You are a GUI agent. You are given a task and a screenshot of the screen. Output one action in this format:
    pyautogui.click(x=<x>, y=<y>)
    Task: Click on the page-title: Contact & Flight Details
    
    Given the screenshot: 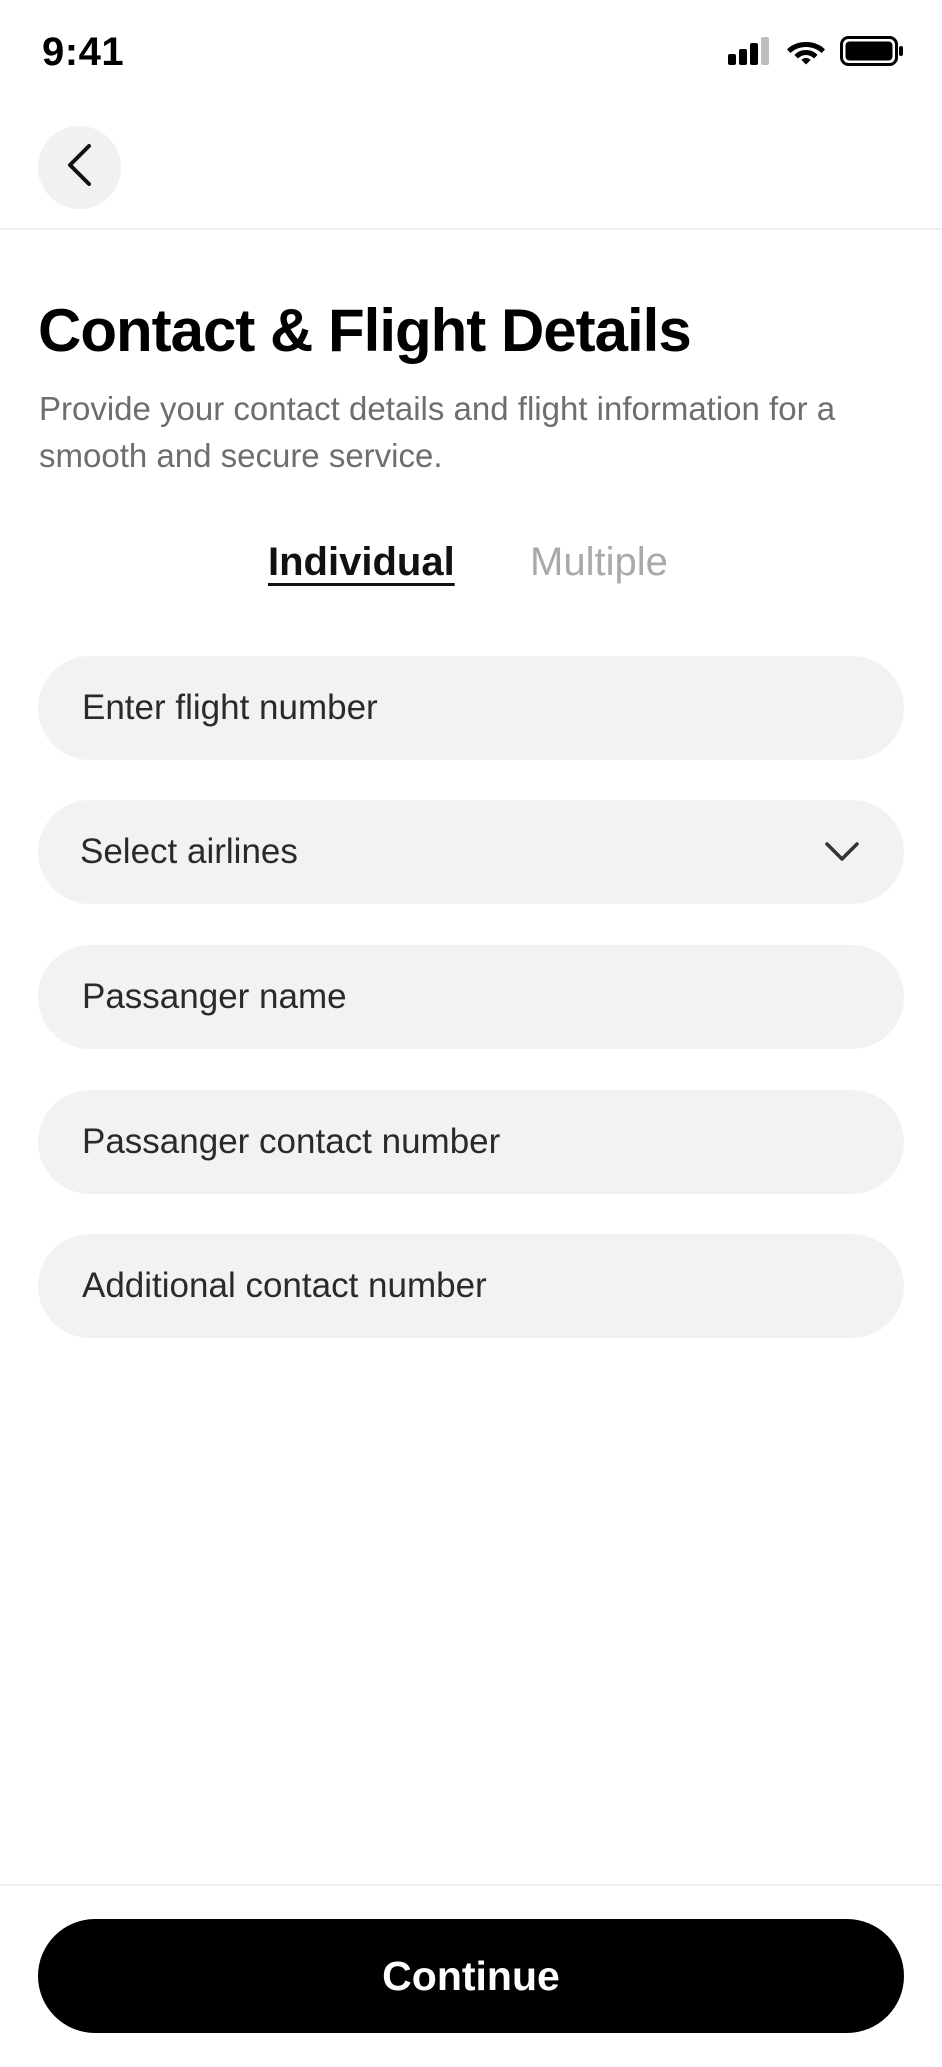 What is the action you would take?
    pyautogui.click(x=365, y=330)
    